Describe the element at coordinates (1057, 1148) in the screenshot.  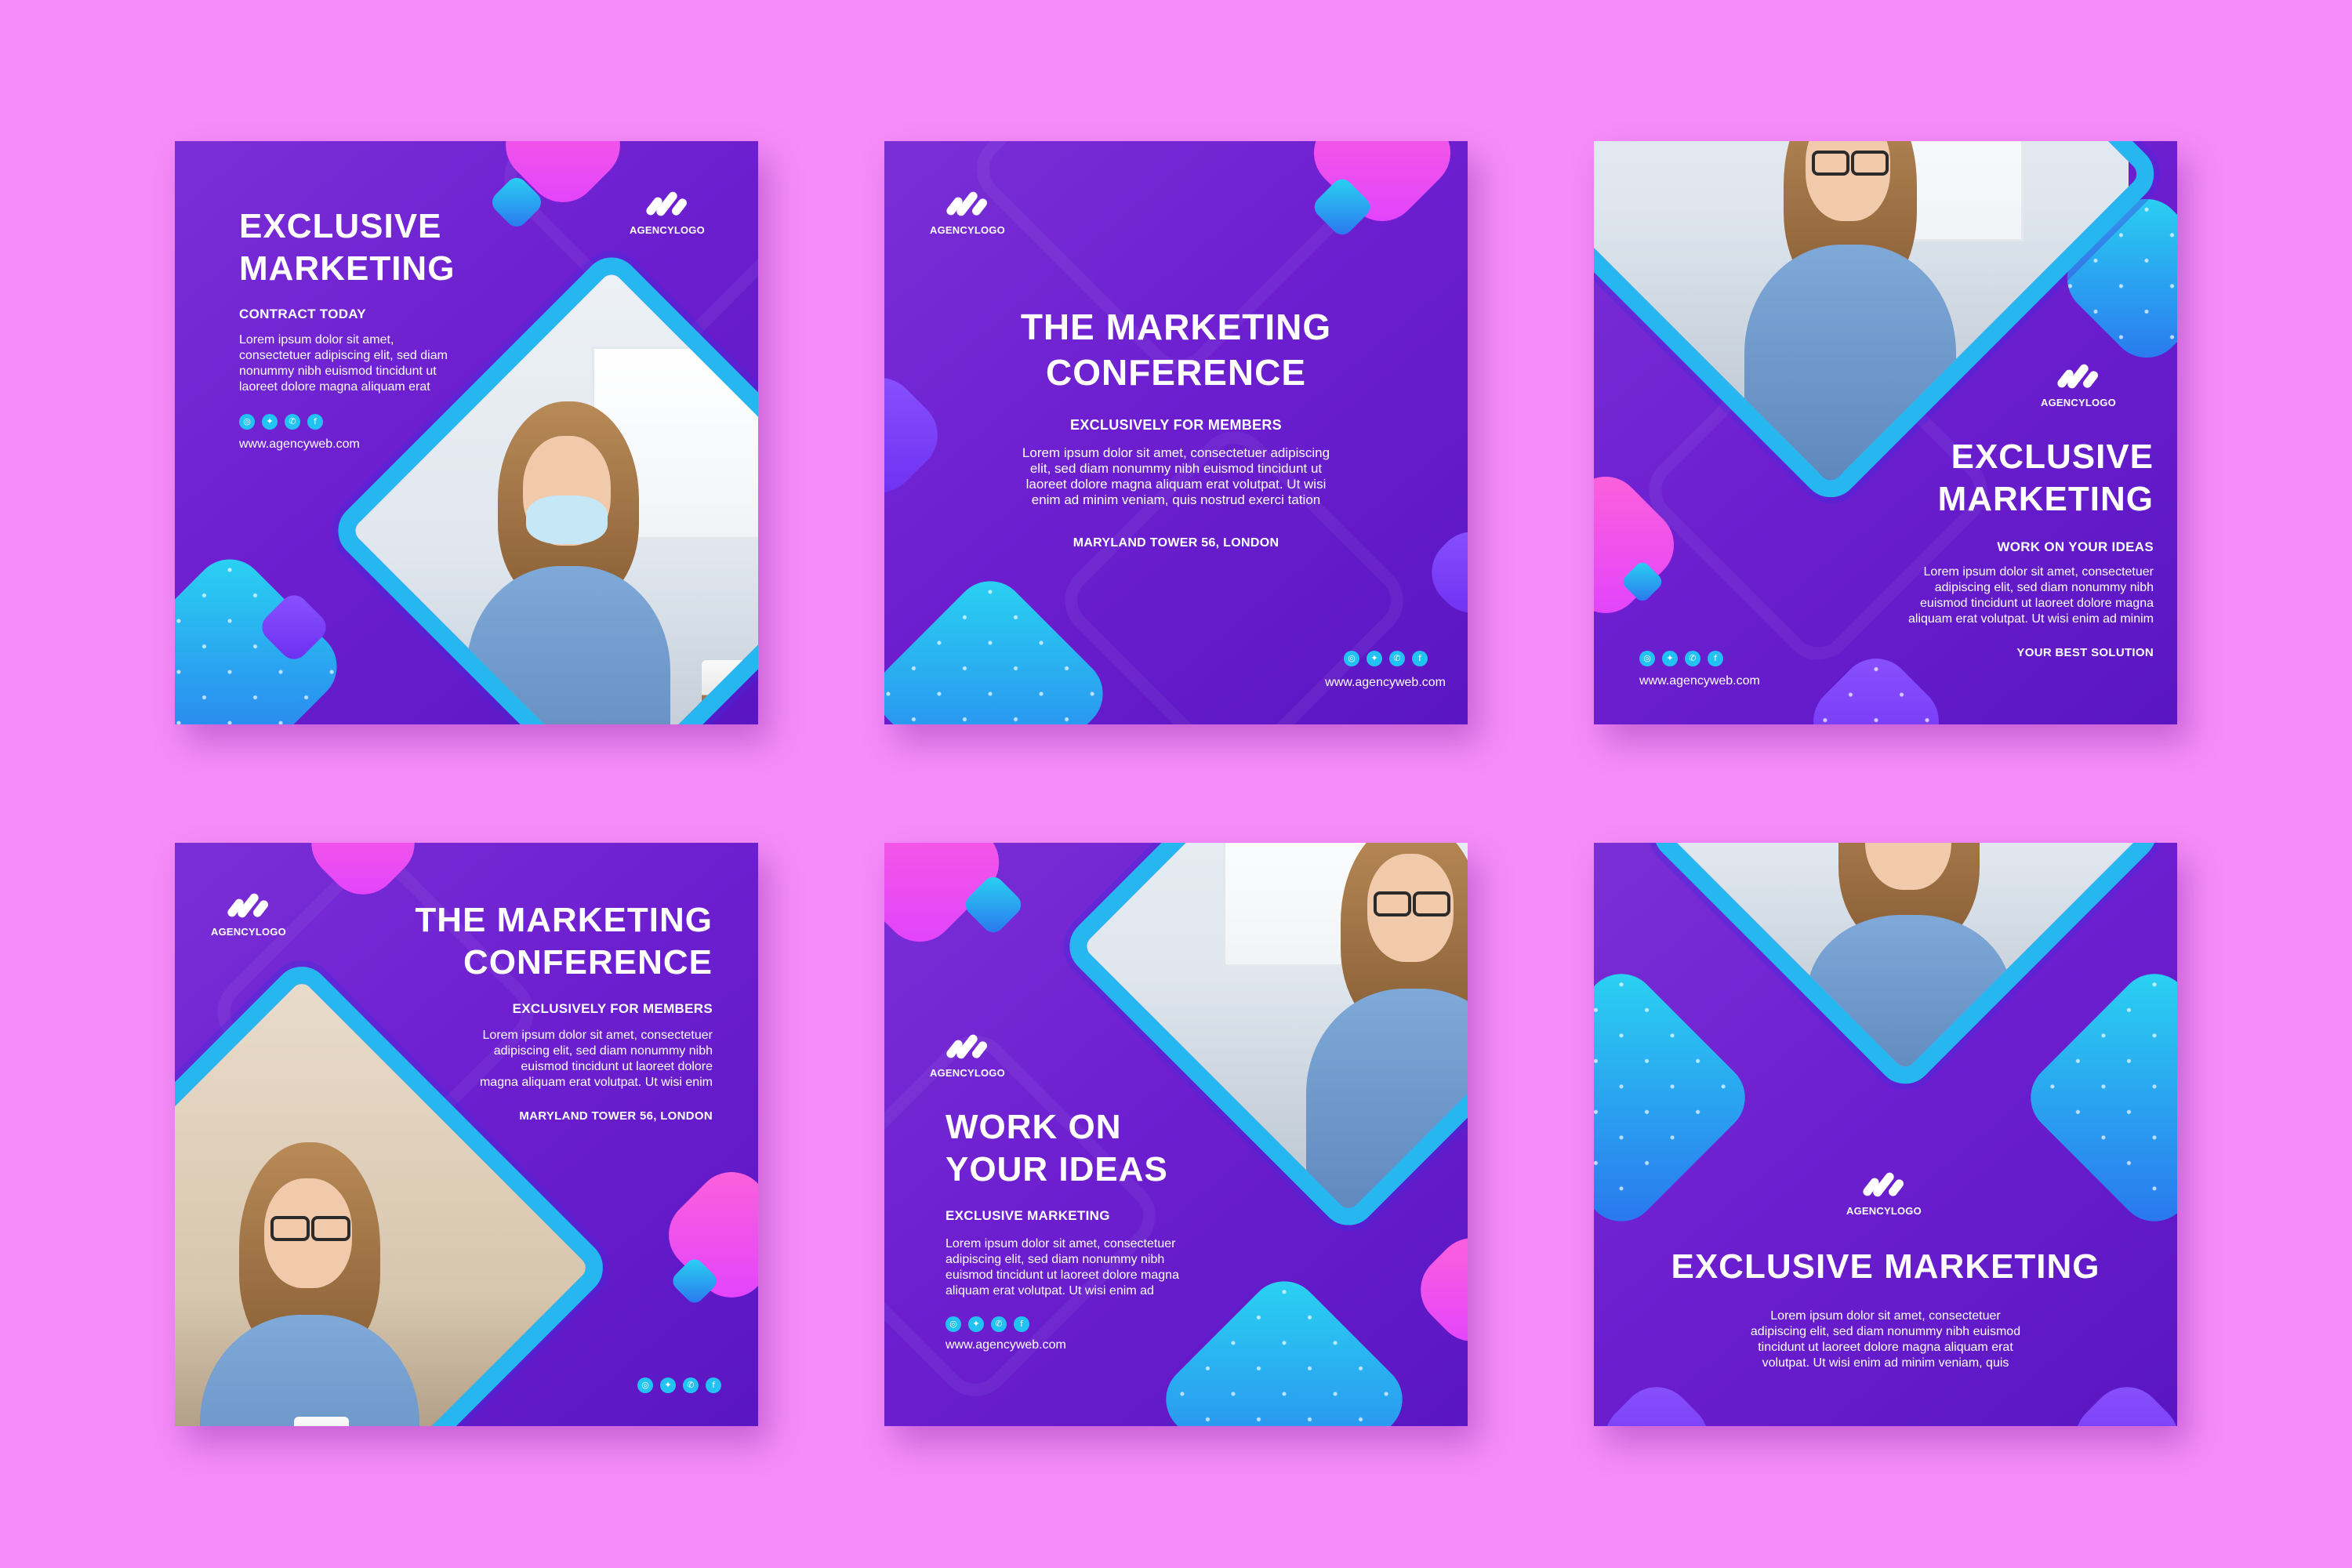
I see `post-title: WORK ON YOUR IDEAS` at that location.